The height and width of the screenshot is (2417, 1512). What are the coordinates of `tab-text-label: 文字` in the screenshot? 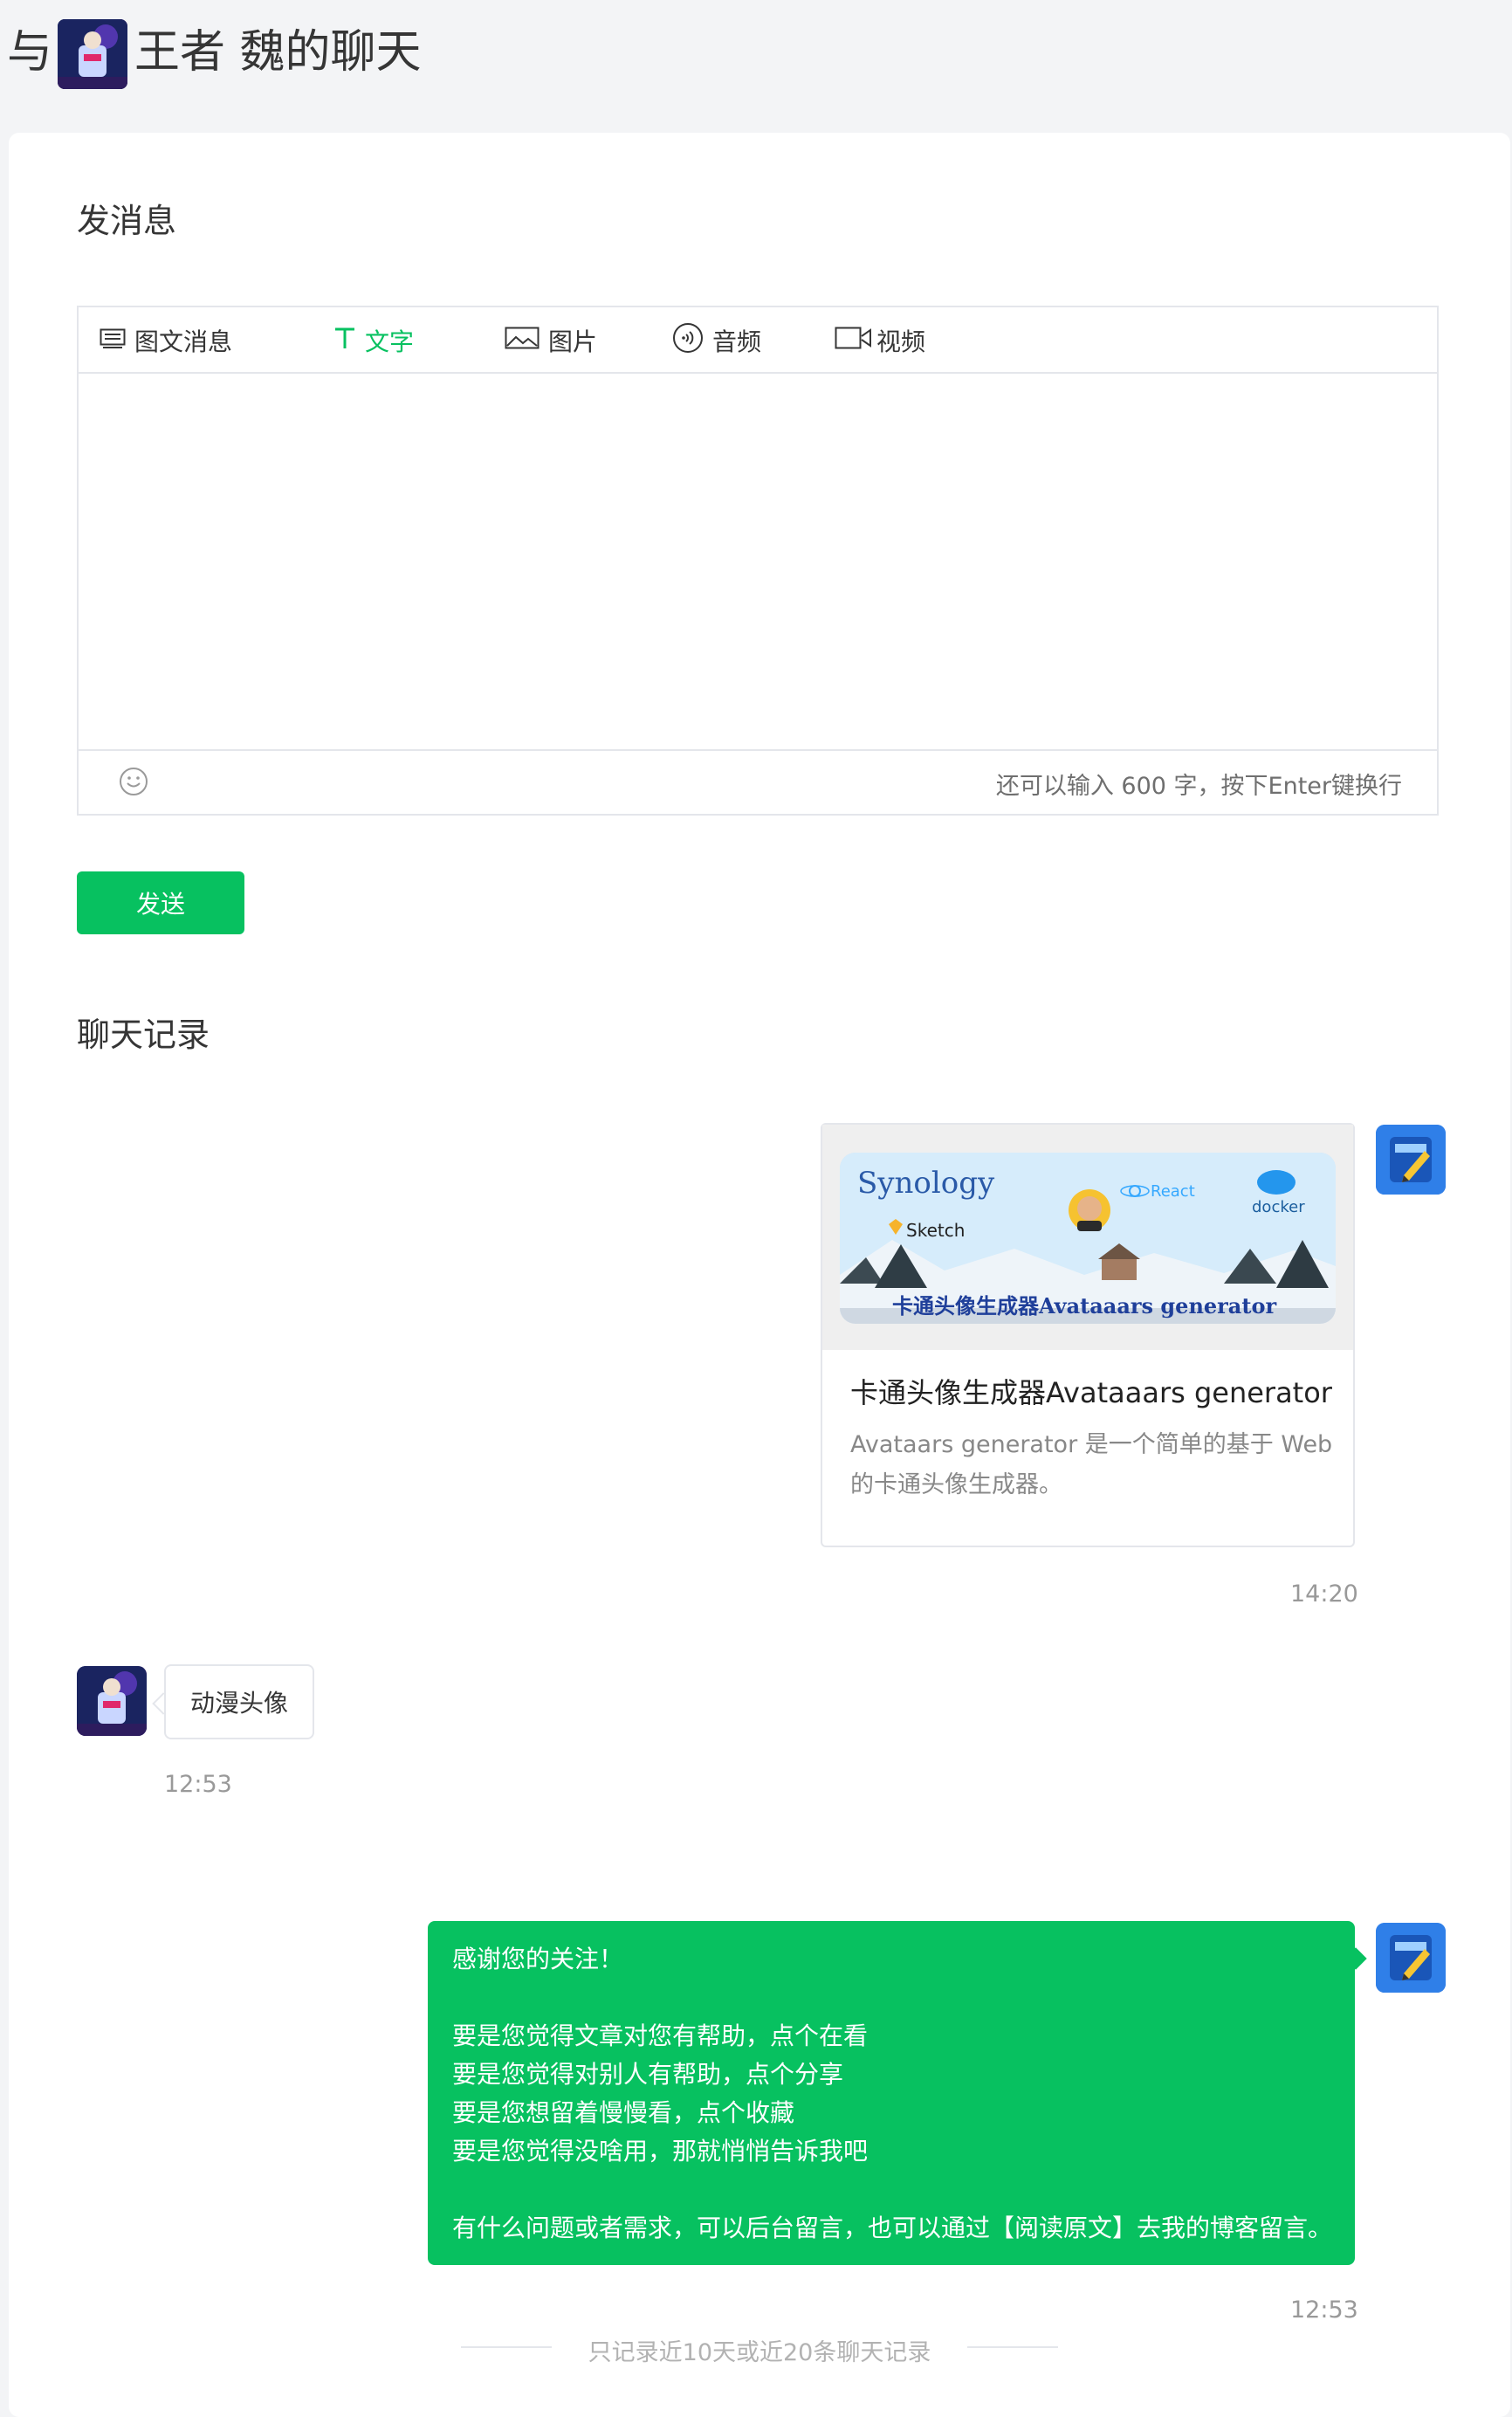 It's located at (390, 341).